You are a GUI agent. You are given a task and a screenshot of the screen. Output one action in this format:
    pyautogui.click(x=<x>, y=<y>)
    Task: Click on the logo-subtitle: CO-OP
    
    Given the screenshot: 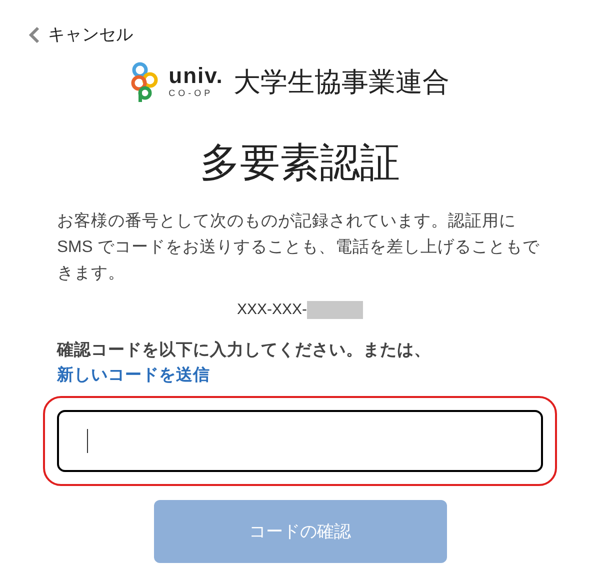 What is the action you would take?
    pyautogui.click(x=191, y=93)
    